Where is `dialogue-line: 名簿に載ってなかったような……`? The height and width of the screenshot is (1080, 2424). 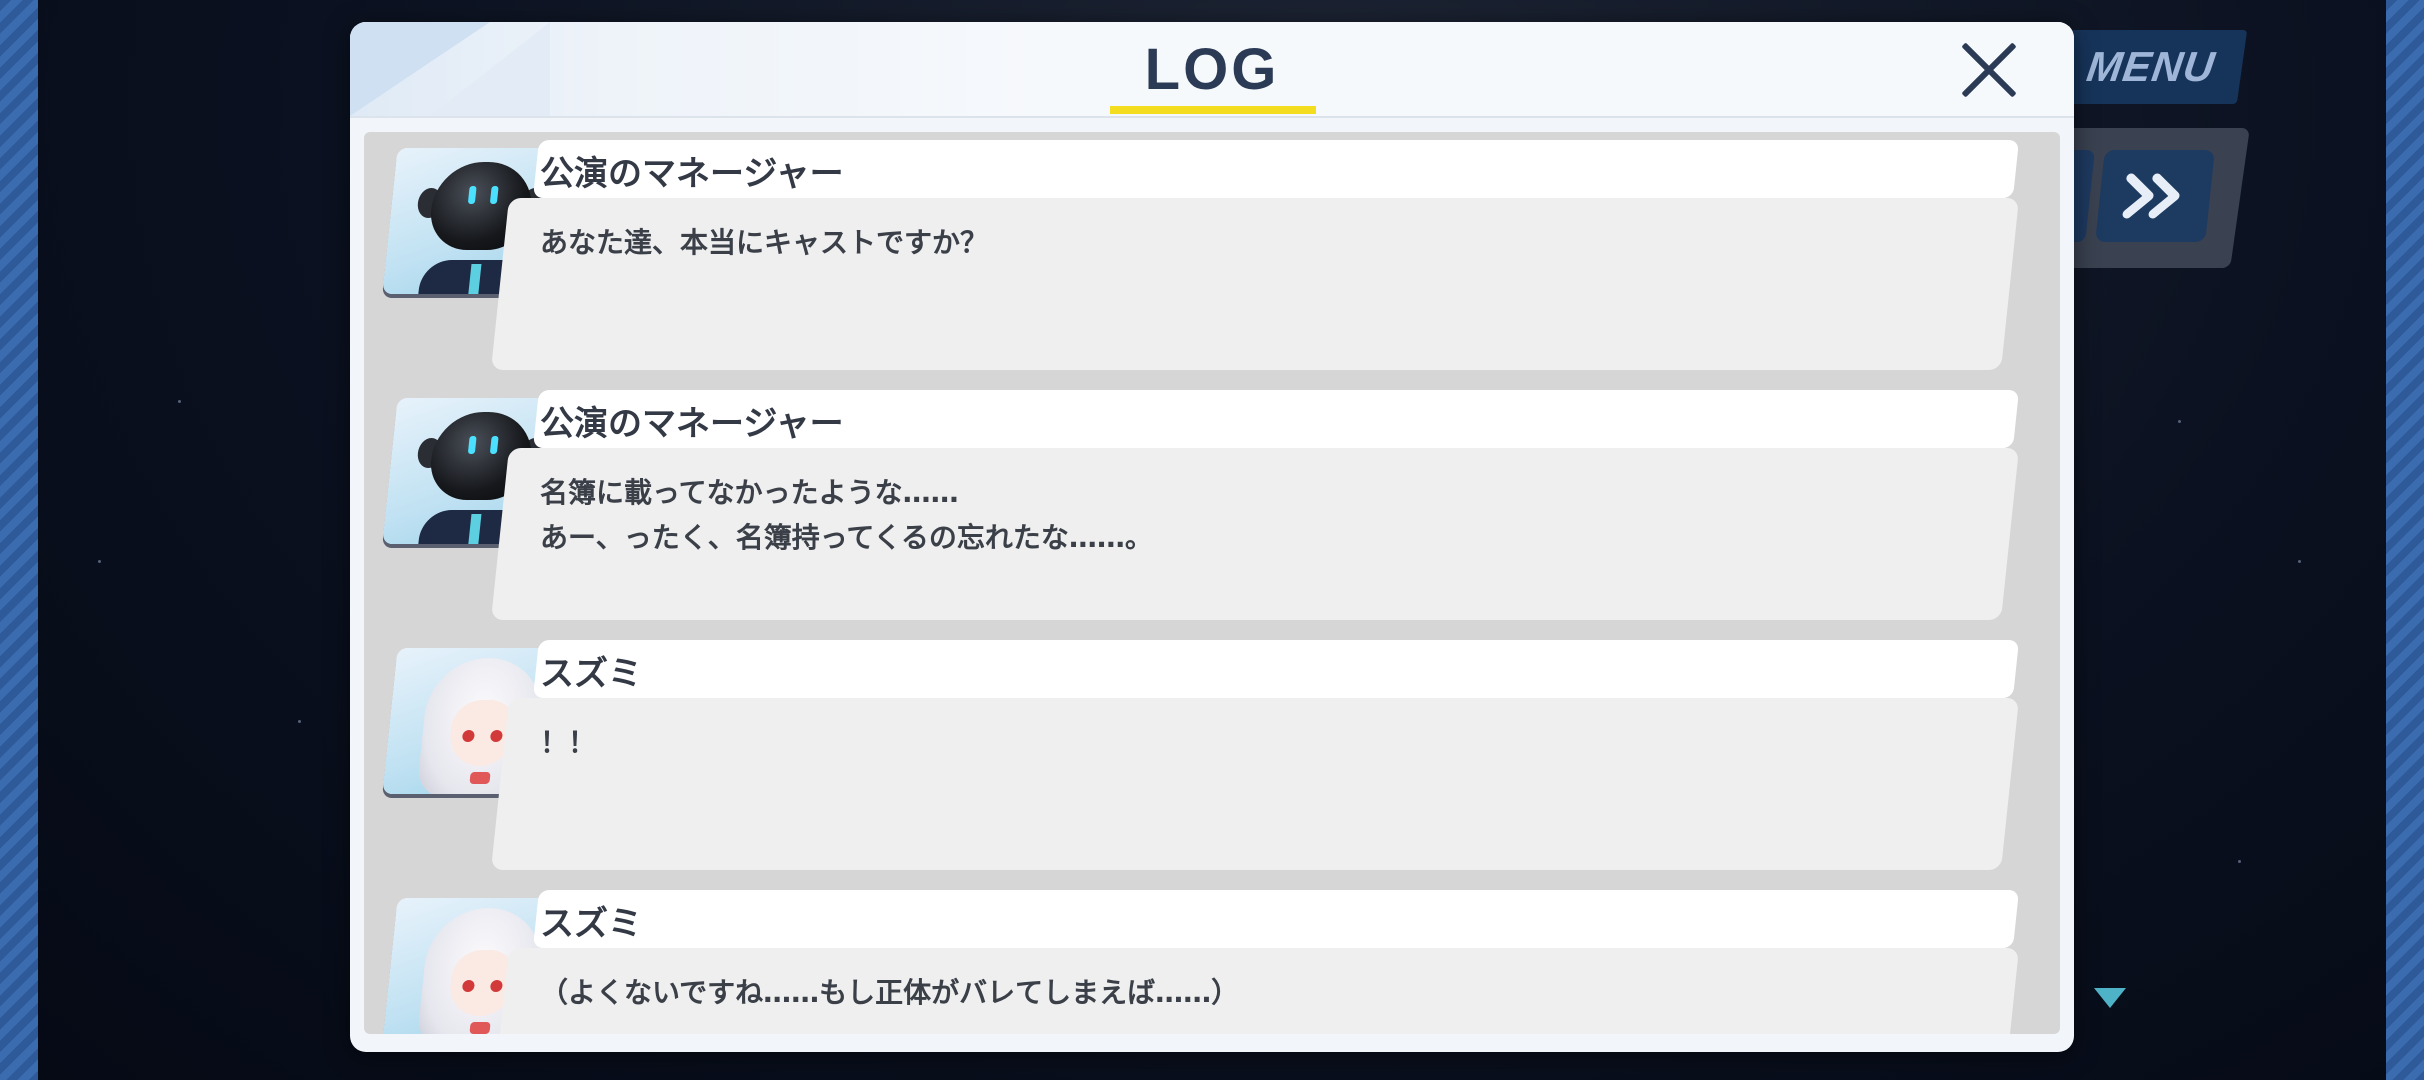 dialogue-line: 名簿に載ってなかったような…… is located at coordinates (749, 492).